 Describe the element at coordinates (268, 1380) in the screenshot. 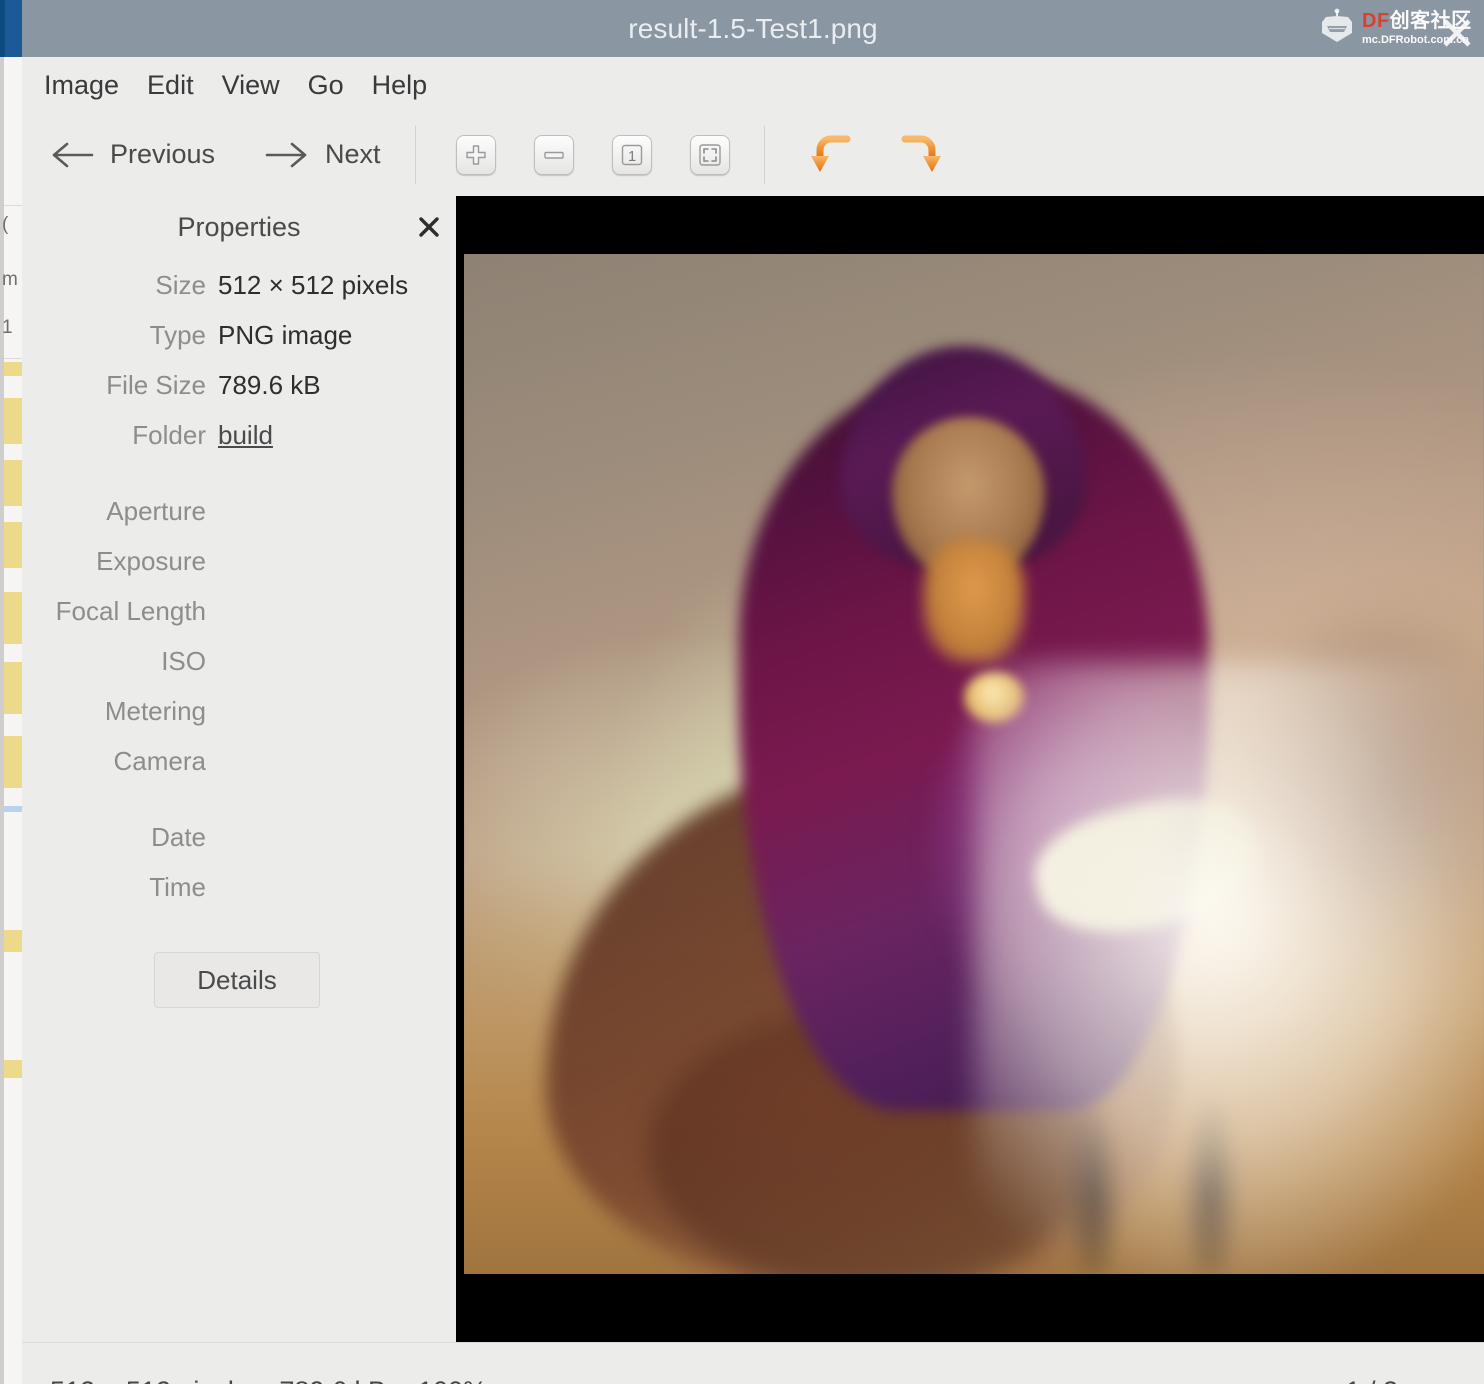

I see `status-left-group: 512 × 512 pixels 789.6 kB 100%` at that location.